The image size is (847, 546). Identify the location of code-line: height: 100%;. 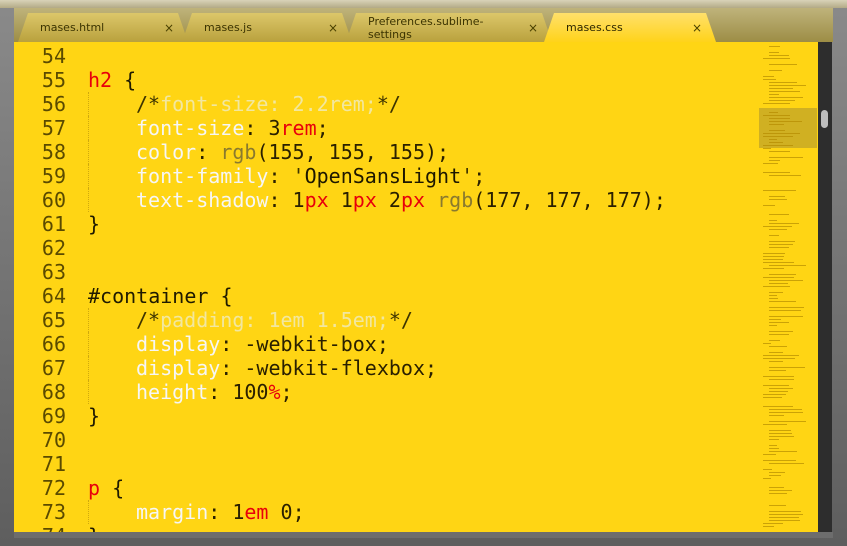
(190, 392).